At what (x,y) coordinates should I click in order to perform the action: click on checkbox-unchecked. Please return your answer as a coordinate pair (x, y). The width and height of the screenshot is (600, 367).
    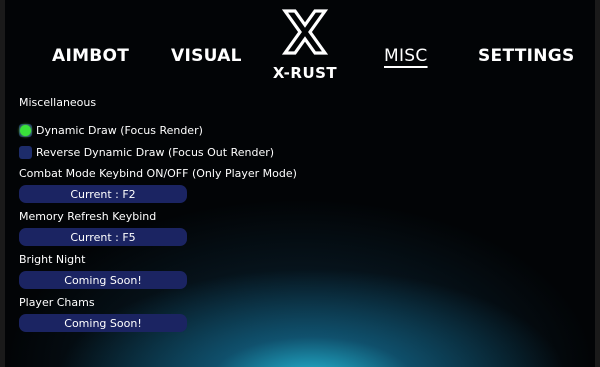
    Looking at the image, I should click on (25, 152).